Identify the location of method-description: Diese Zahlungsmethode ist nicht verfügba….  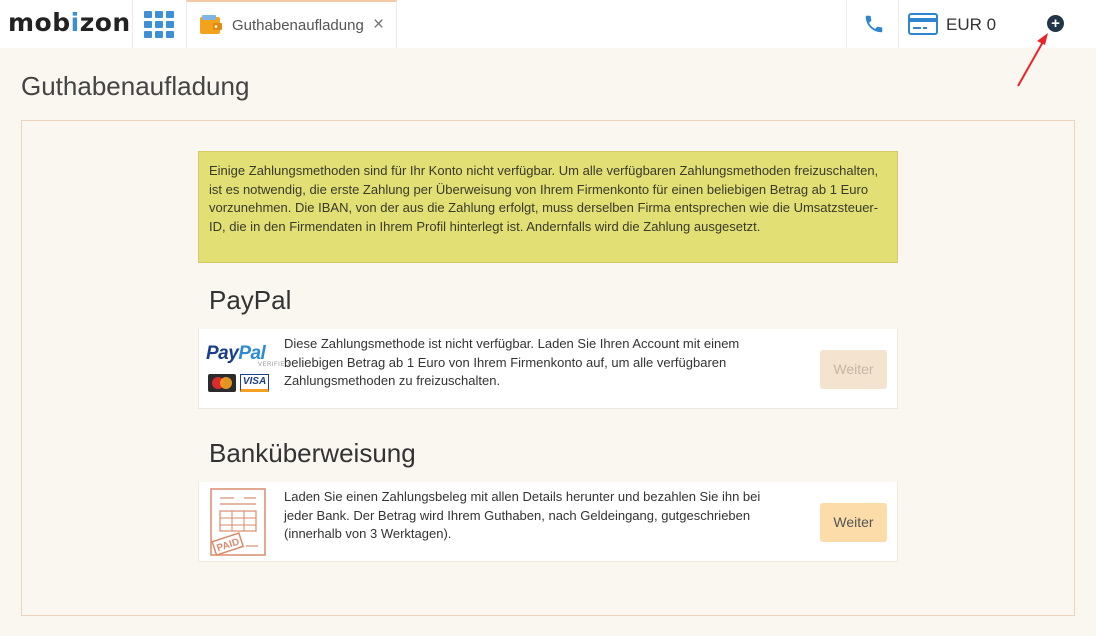
(512, 362).